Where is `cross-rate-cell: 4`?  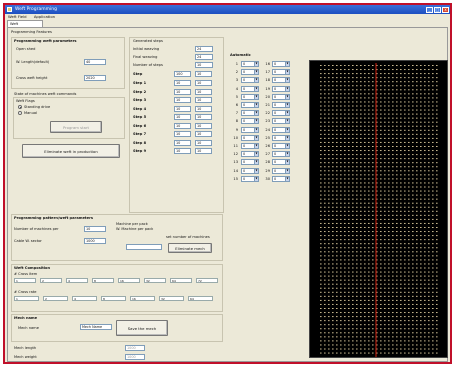
cross-rate-cell: 4 is located at coordinates (84, 298).